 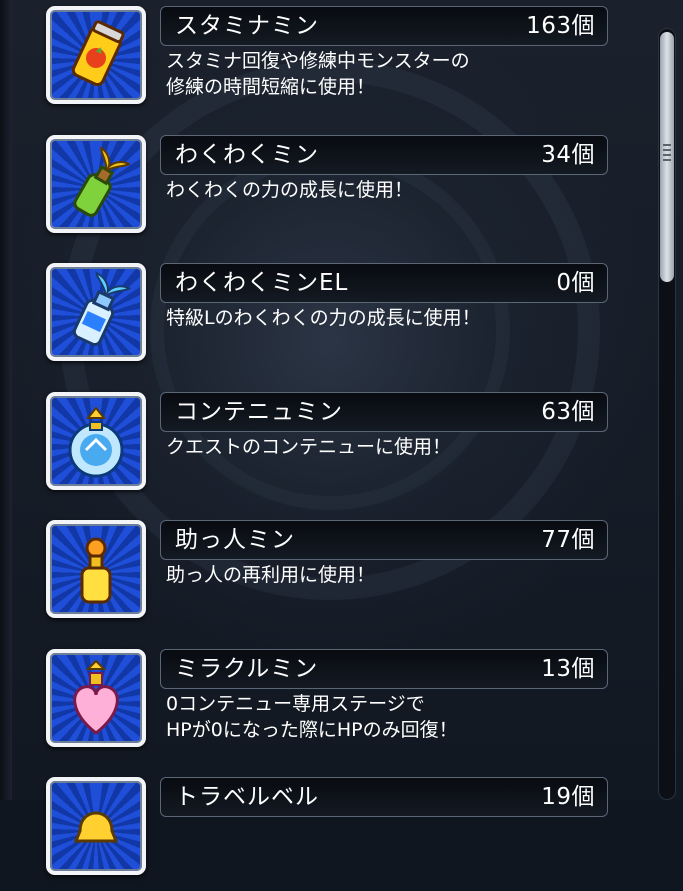 I want to click on item-description: わくわくの力の成長に使用！, so click(x=386, y=190).